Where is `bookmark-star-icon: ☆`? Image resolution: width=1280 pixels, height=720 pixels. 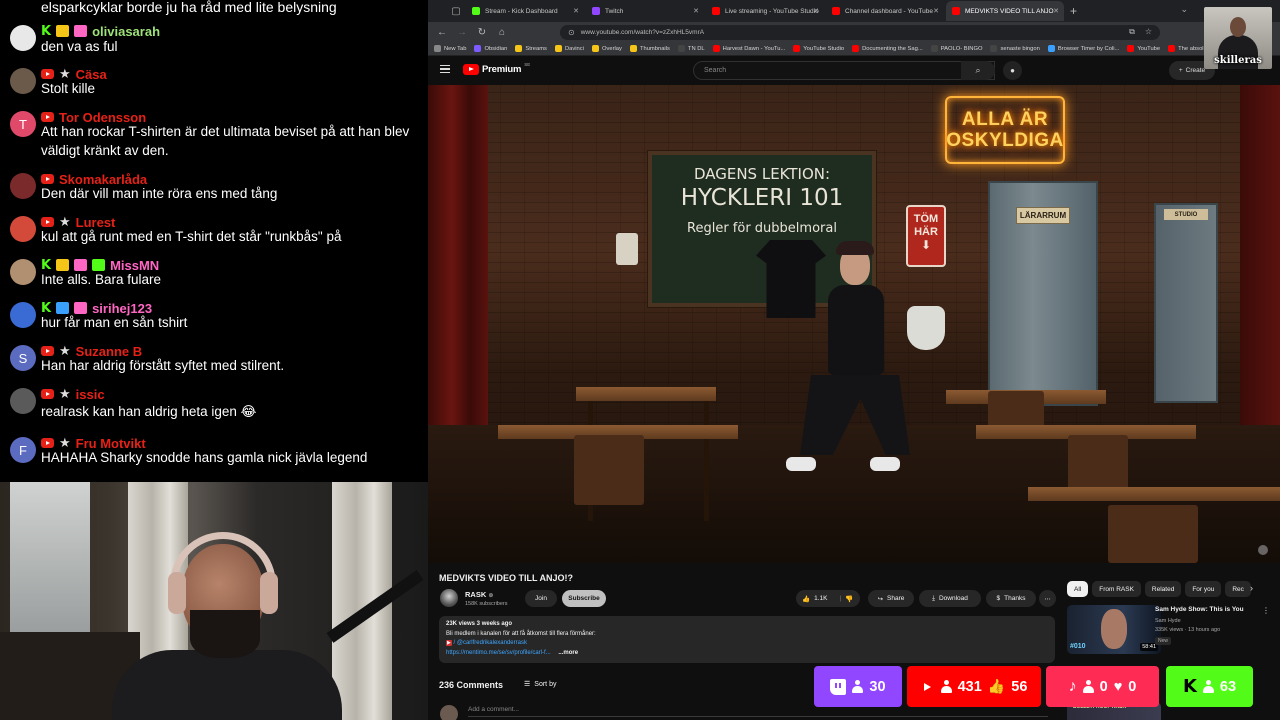 bookmark-star-icon: ☆ is located at coordinates (1148, 32).